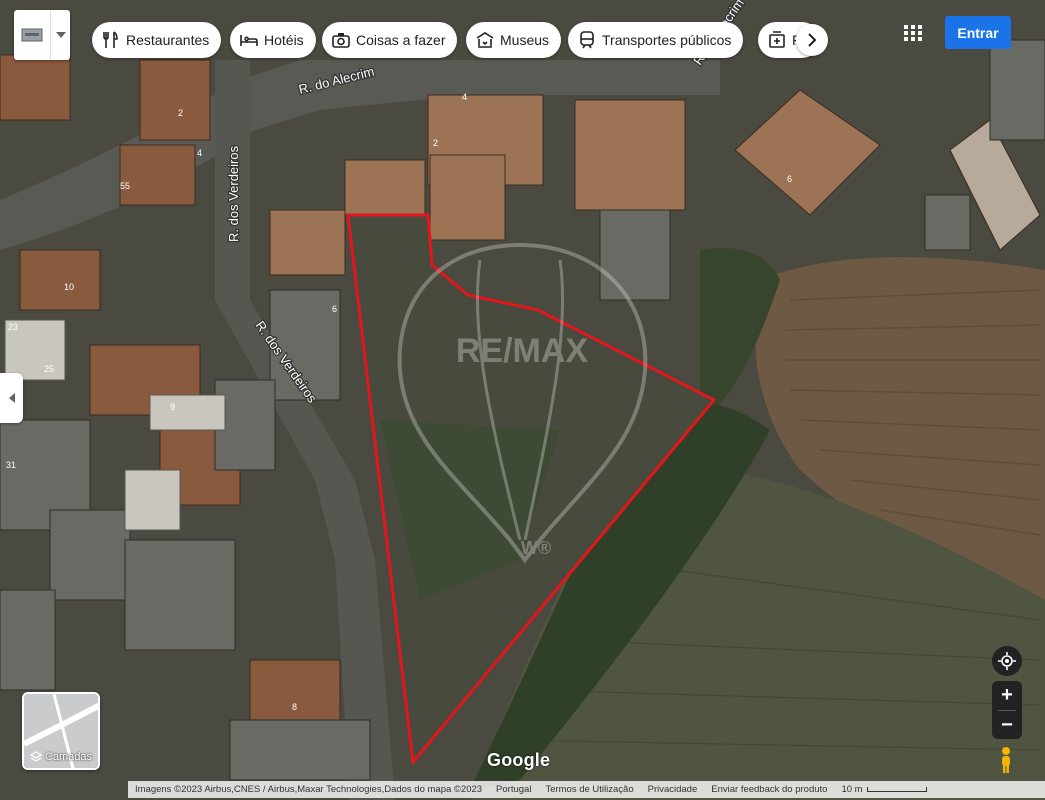 The image size is (1045, 800). What do you see at coordinates (978, 32) in the screenshot?
I see `sign-in-button: Entrar` at bounding box center [978, 32].